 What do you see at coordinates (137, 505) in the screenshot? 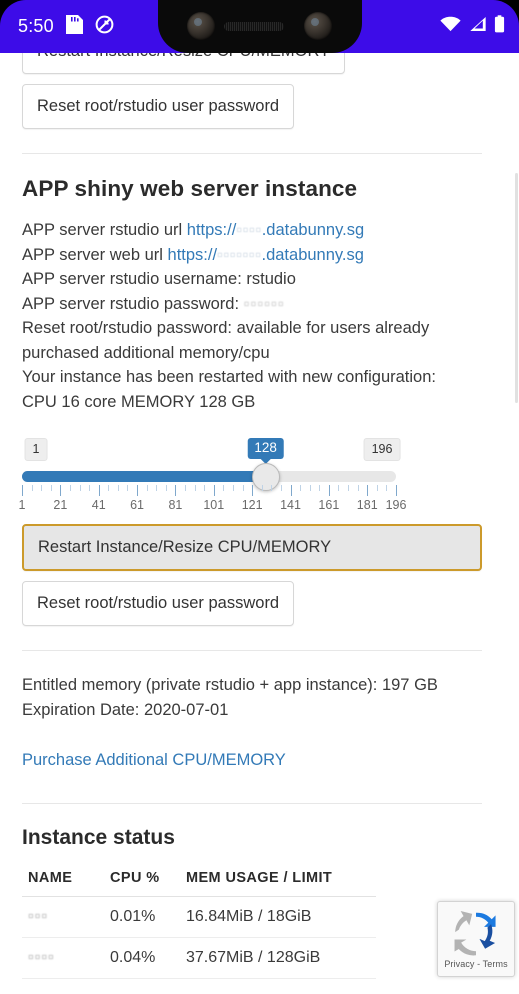
I see `slider-tick-label: 61` at bounding box center [137, 505].